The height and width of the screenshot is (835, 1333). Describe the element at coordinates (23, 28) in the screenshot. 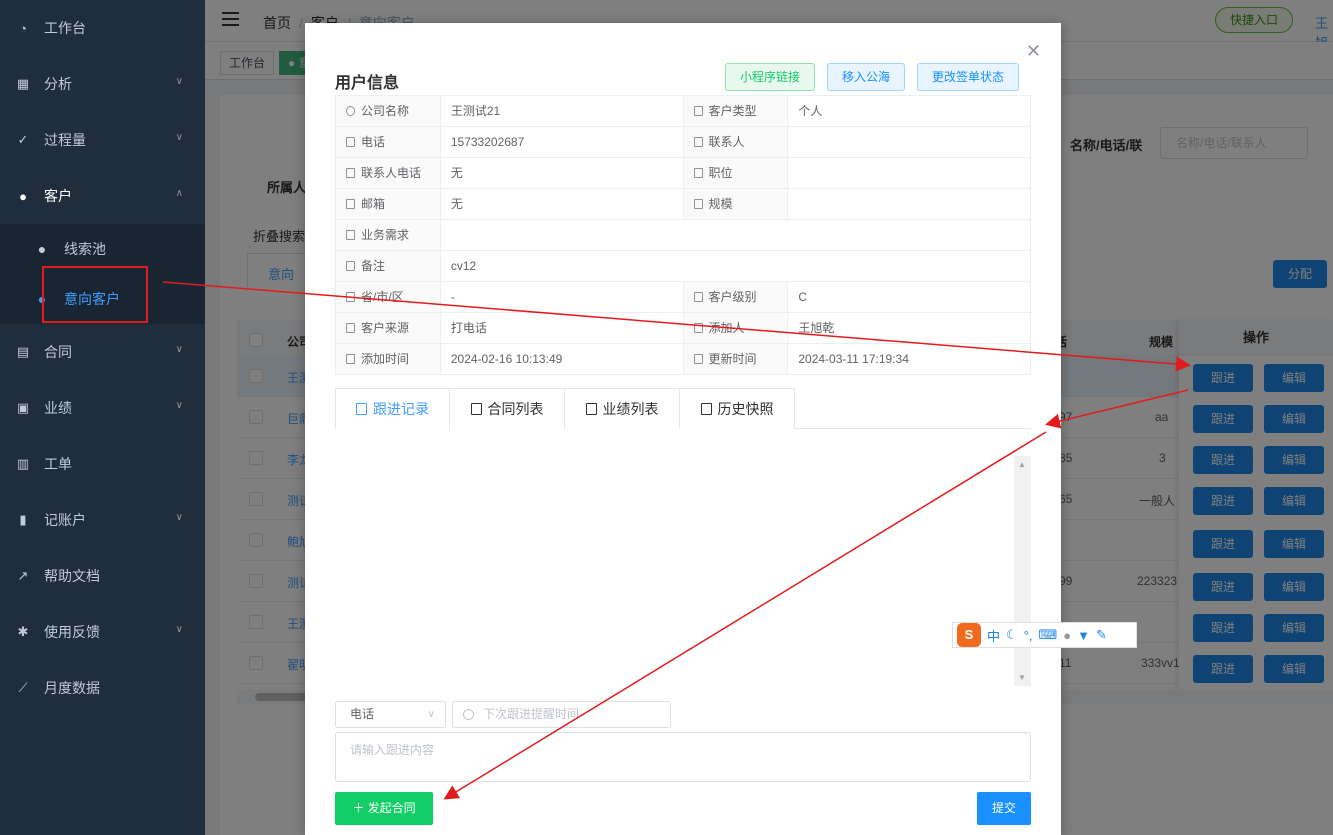

I see `dashboard-icon: ◔` at that location.